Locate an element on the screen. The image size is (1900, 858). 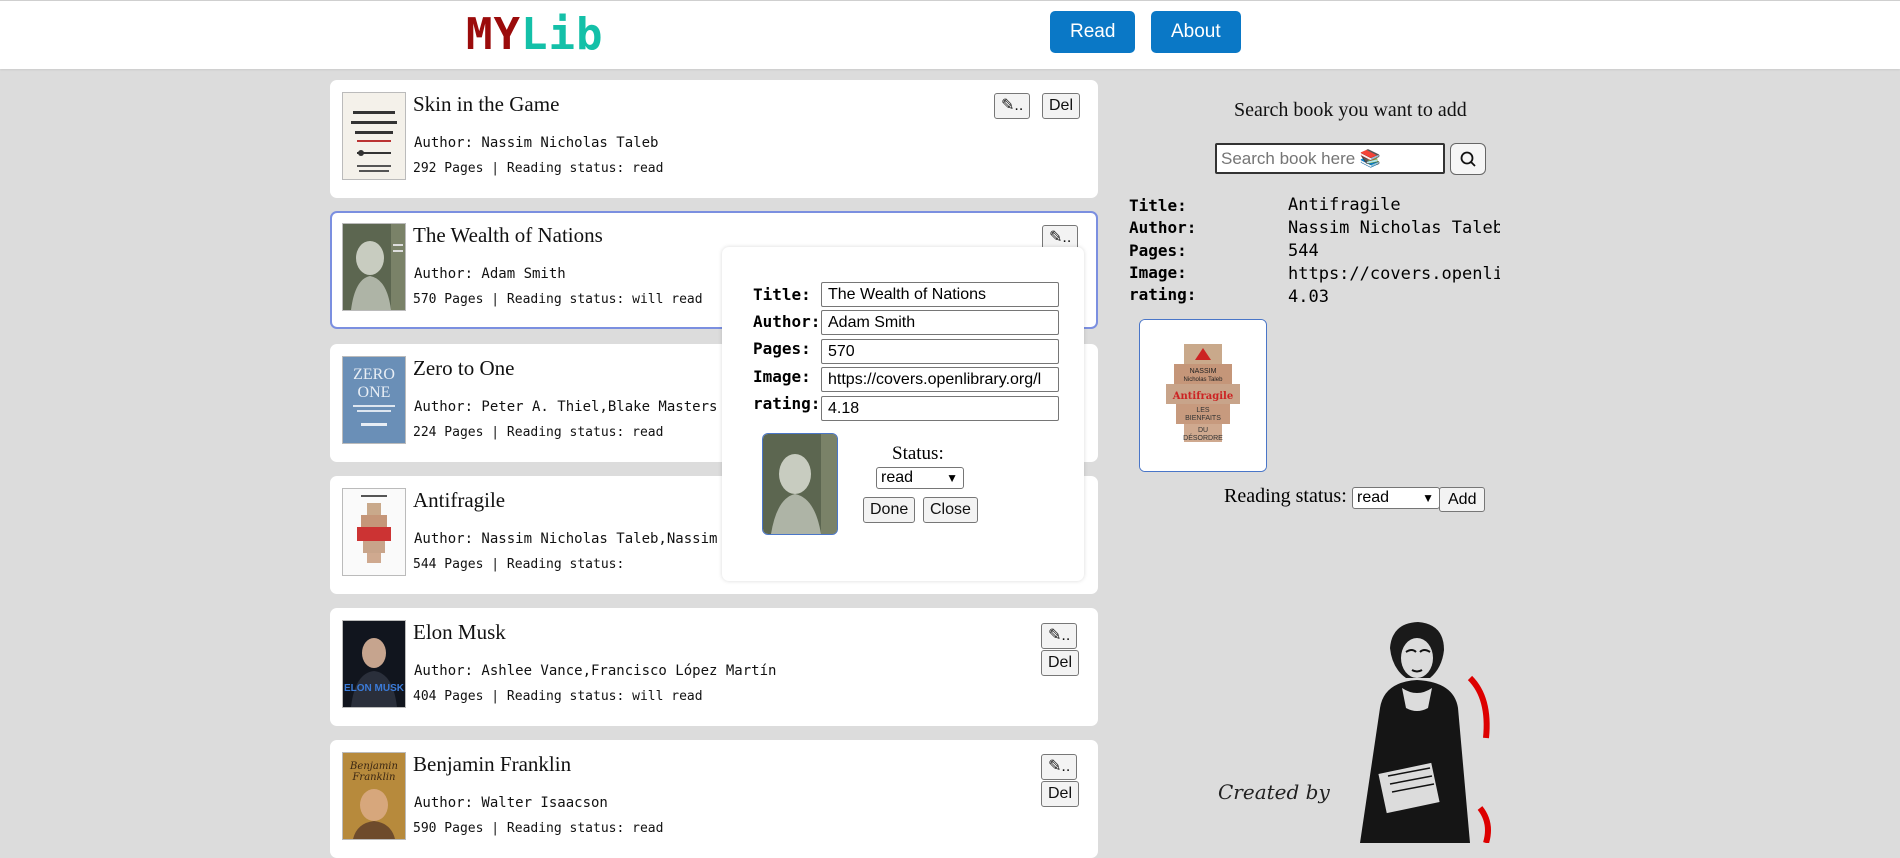
book-author: Author: Nassim Nicholas Taleb,Nassim N is located at coordinates (574, 539).